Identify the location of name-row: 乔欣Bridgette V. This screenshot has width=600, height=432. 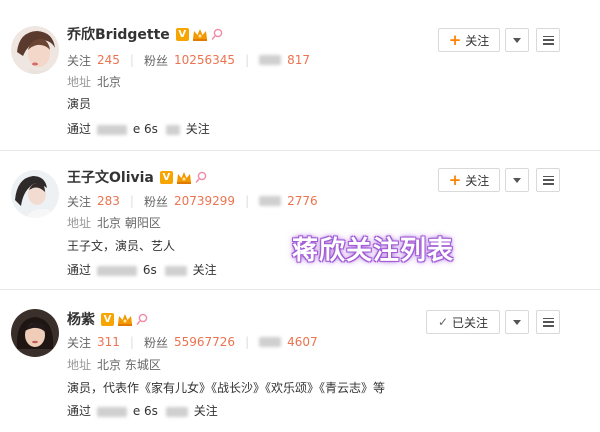
(145, 34).